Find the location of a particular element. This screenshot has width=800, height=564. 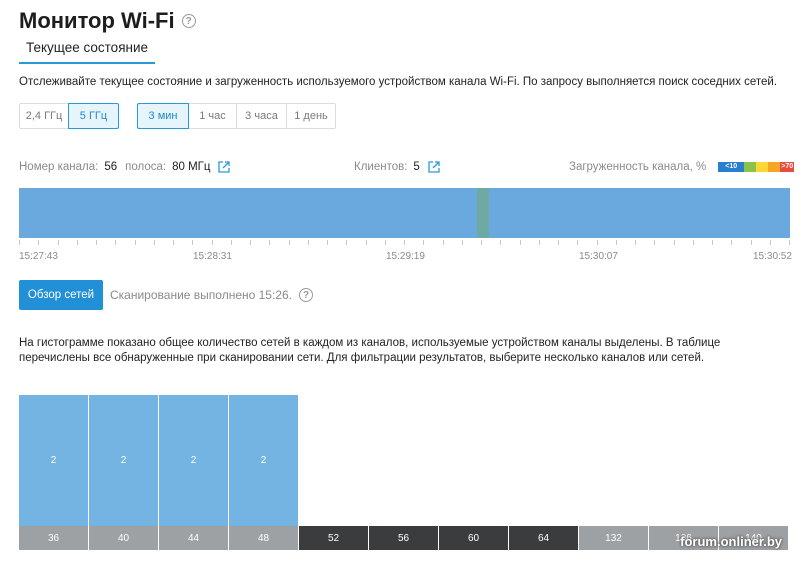

watermark-text: forum.onliner.by is located at coordinates (731, 541).